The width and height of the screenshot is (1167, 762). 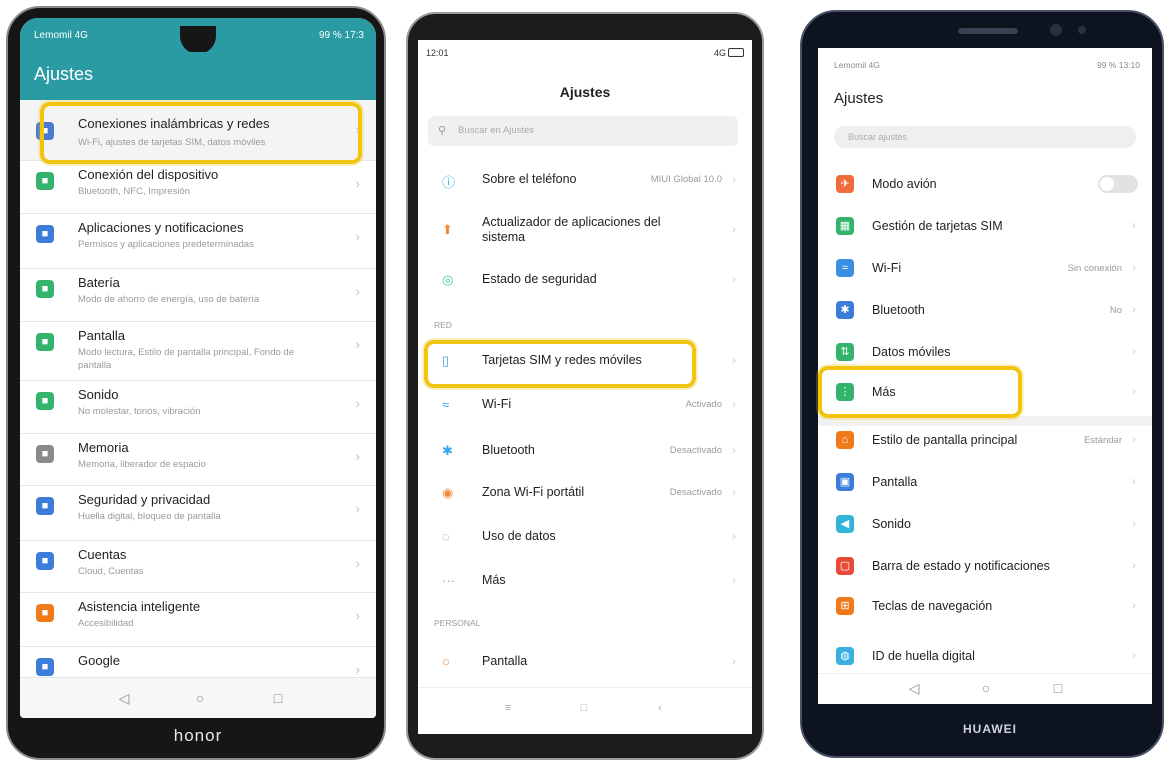 What do you see at coordinates (585, 581) in the screenshot?
I see `settings-row: ··· Más ›` at bounding box center [585, 581].